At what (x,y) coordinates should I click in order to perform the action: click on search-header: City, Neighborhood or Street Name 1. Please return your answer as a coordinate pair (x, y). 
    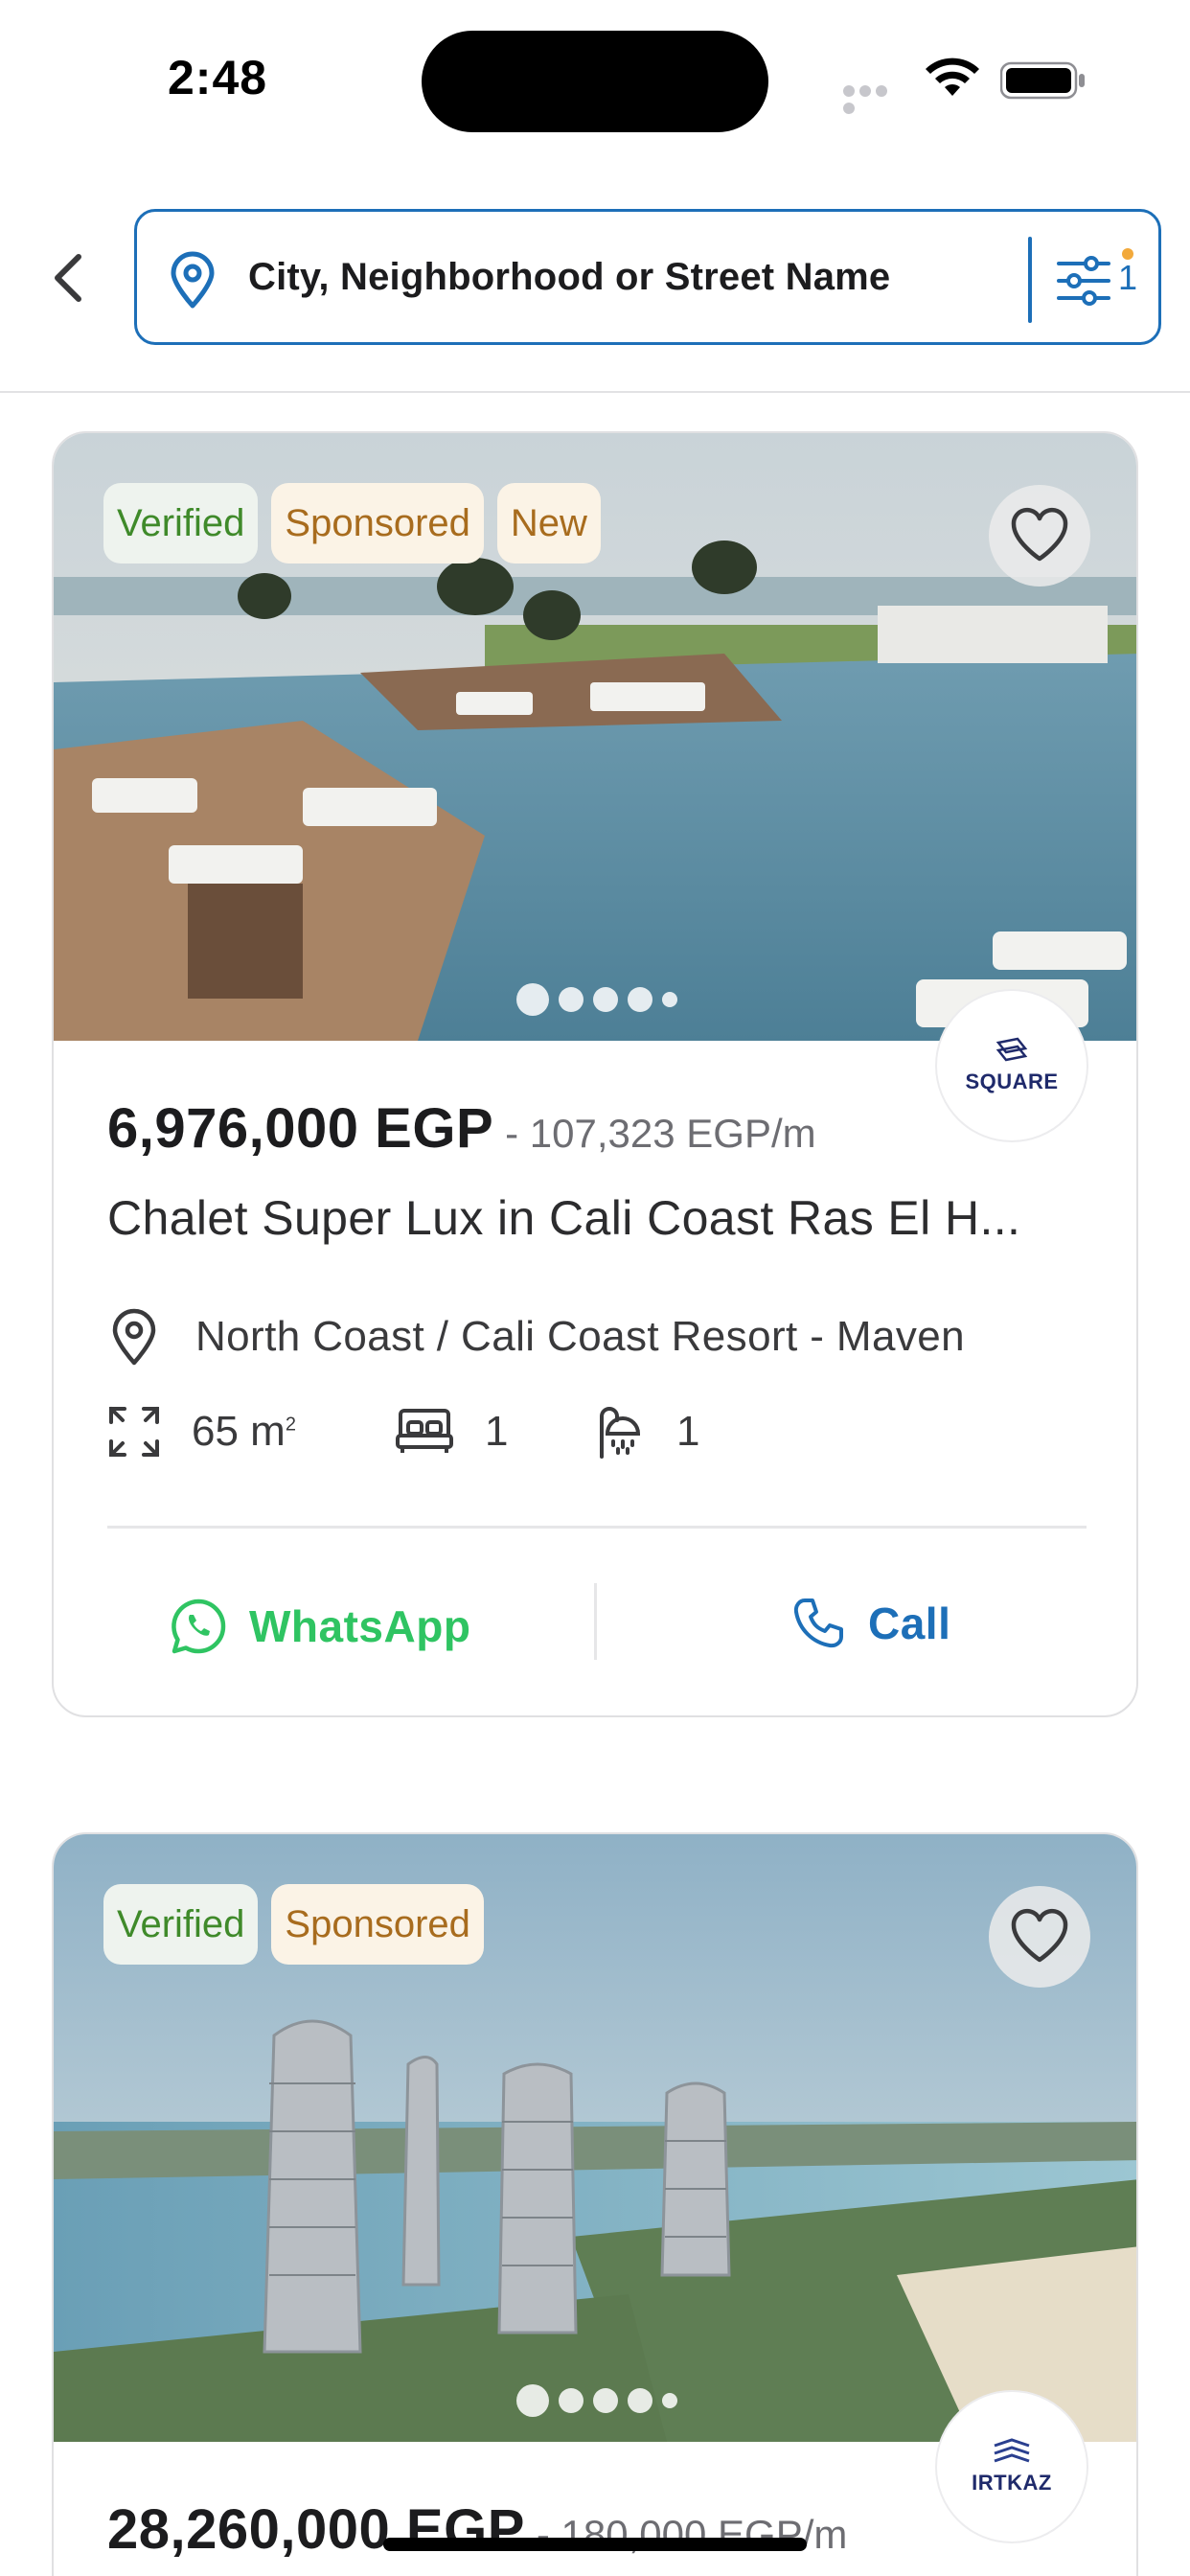
    Looking at the image, I should click on (595, 273).